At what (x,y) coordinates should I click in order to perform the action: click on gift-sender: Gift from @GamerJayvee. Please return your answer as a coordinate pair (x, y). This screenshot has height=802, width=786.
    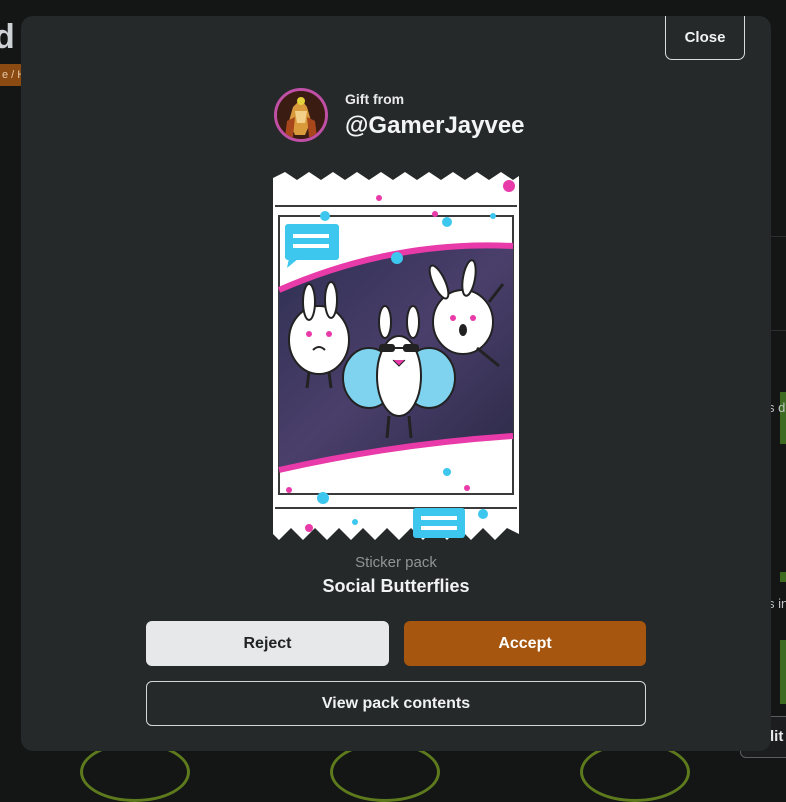
    Looking at the image, I should click on (424, 116).